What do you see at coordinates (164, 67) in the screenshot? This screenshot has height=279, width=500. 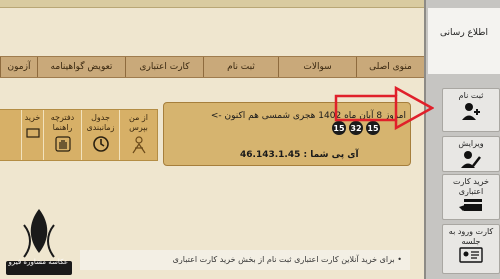 I see `menu-item-credit-card: کارت اعتباری` at bounding box center [164, 67].